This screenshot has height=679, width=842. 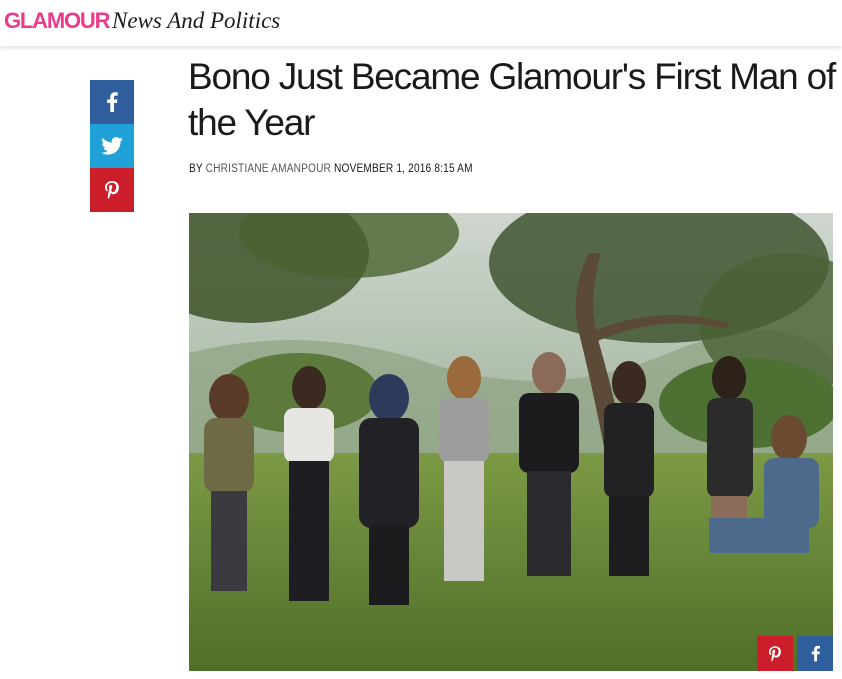 What do you see at coordinates (403, 169) in the screenshot?
I see `publish-date: NOVEMBER 1, 2016 8:15 AM` at bounding box center [403, 169].